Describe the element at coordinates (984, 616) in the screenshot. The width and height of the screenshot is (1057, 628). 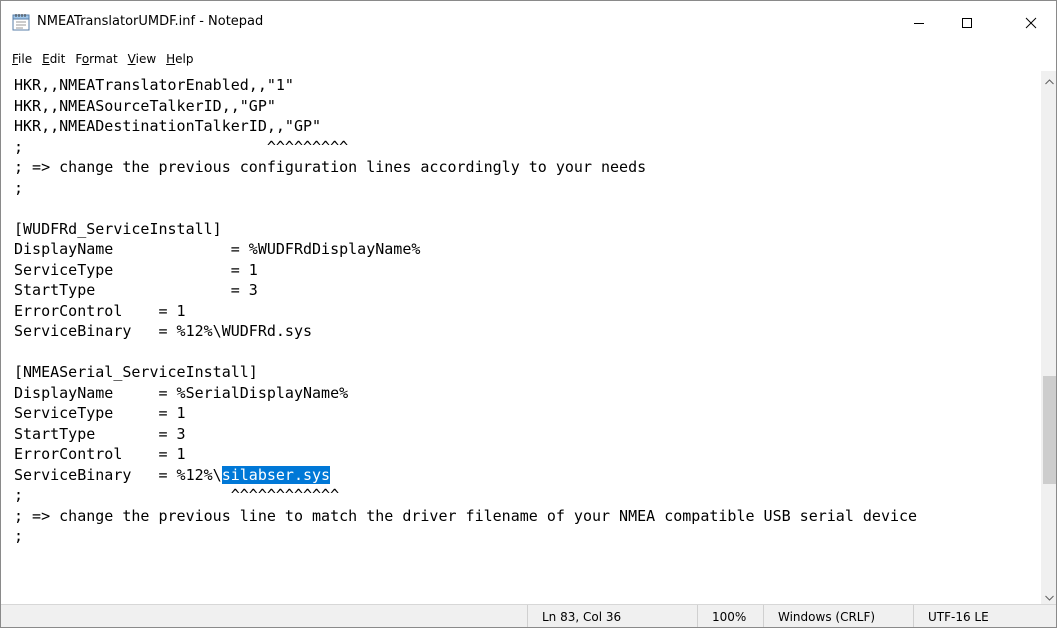
I see `status-encoding: UTF-16 LE` at that location.